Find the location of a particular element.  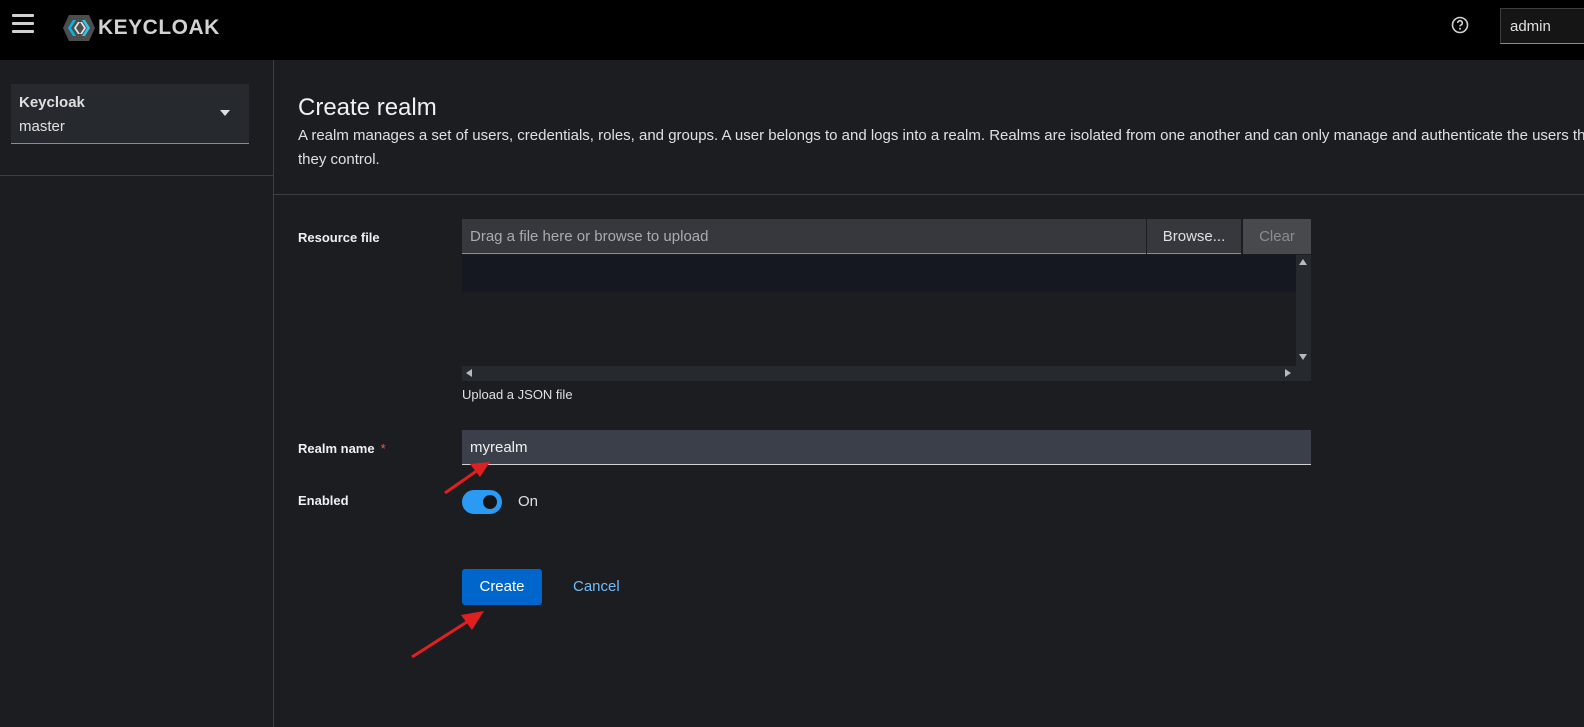

file-content-editor is located at coordinates (886, 318).